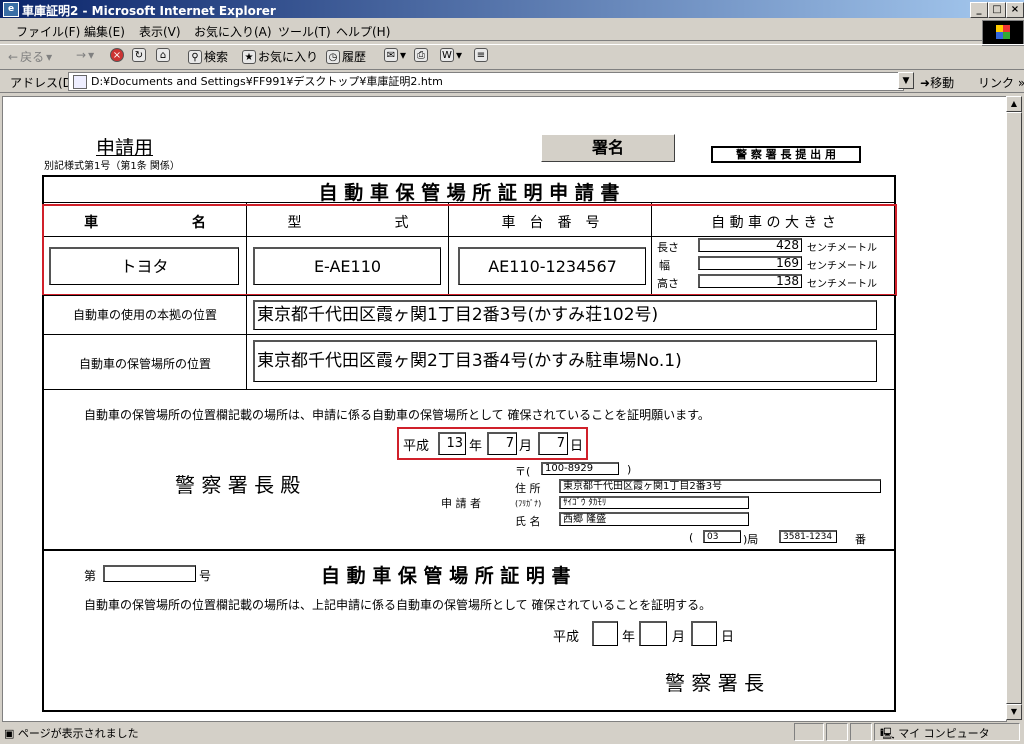 This screenshot has width=1024, height=744. What do you see at coordinates (451, 55) in the screenshot?
I see `edit-button: W ▾` at bounding box center [451, 55].